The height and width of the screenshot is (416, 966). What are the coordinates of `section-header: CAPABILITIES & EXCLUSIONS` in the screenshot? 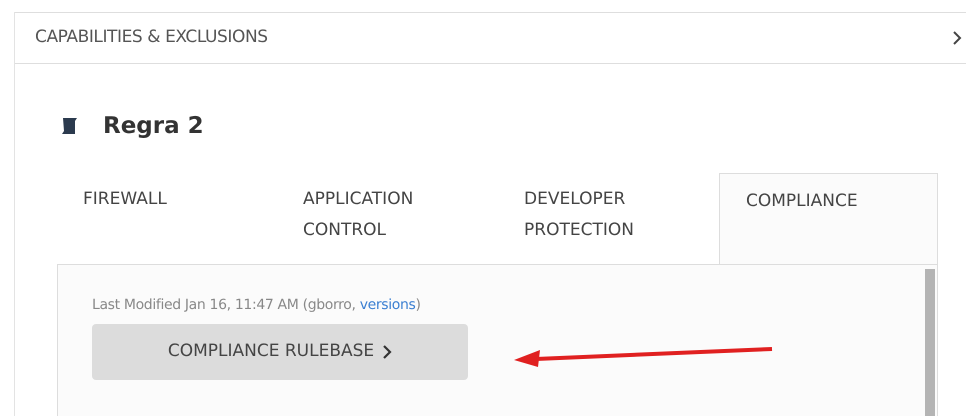 It's located at (490, 38).